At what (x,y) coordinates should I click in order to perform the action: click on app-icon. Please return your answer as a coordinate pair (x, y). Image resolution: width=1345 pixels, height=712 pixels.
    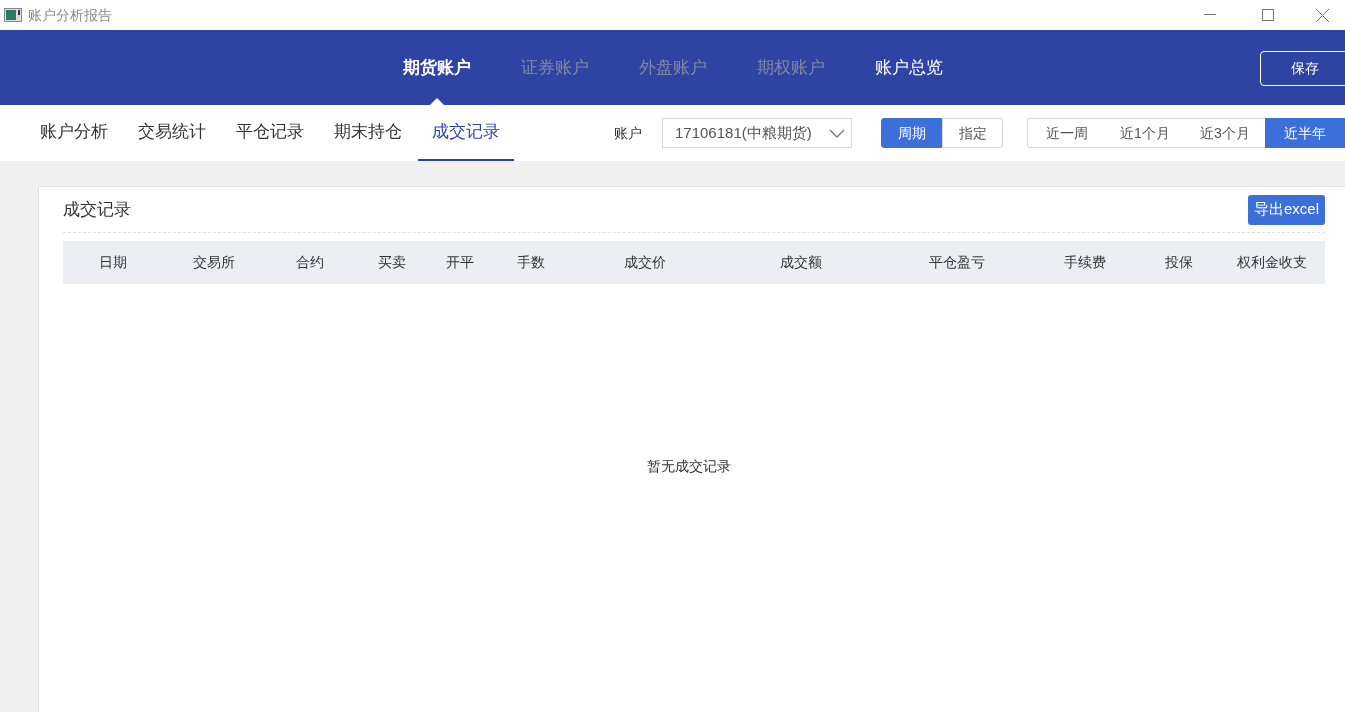
    Looking at the image, I should click on (13, 15).